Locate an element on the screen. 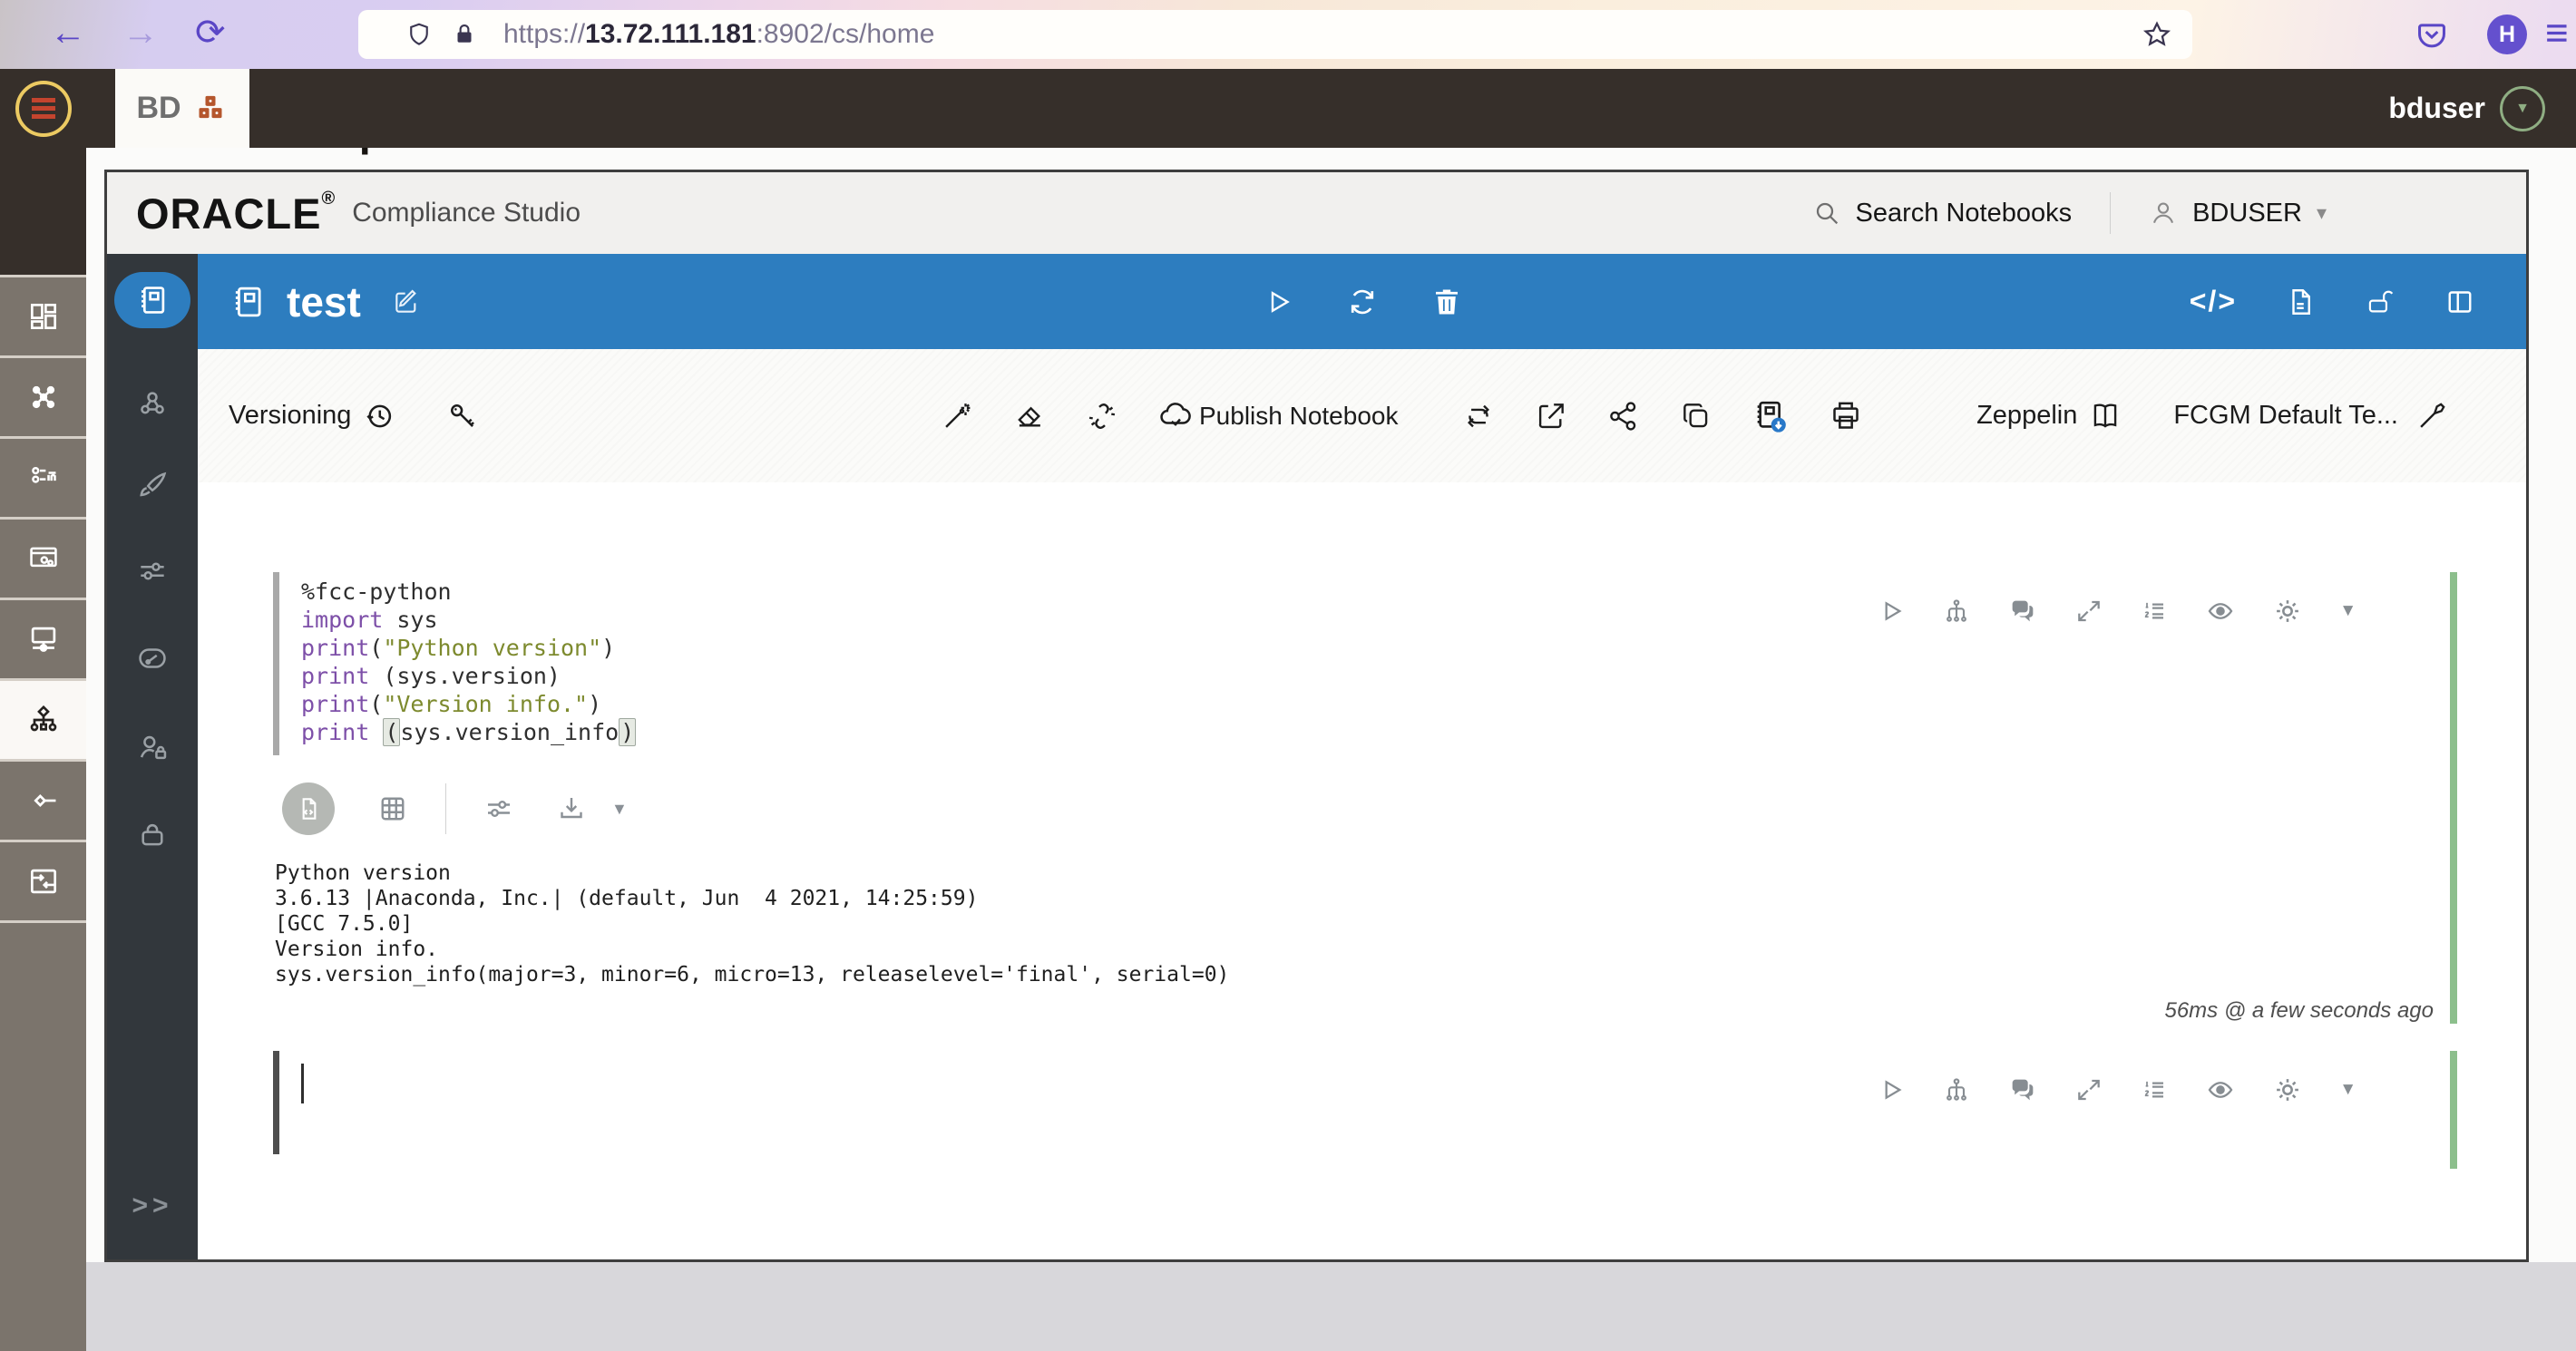 Image resolution: width=2576 pixels, height=1351 pixels. tab-bd: BD is located at coordinates (182, 108).